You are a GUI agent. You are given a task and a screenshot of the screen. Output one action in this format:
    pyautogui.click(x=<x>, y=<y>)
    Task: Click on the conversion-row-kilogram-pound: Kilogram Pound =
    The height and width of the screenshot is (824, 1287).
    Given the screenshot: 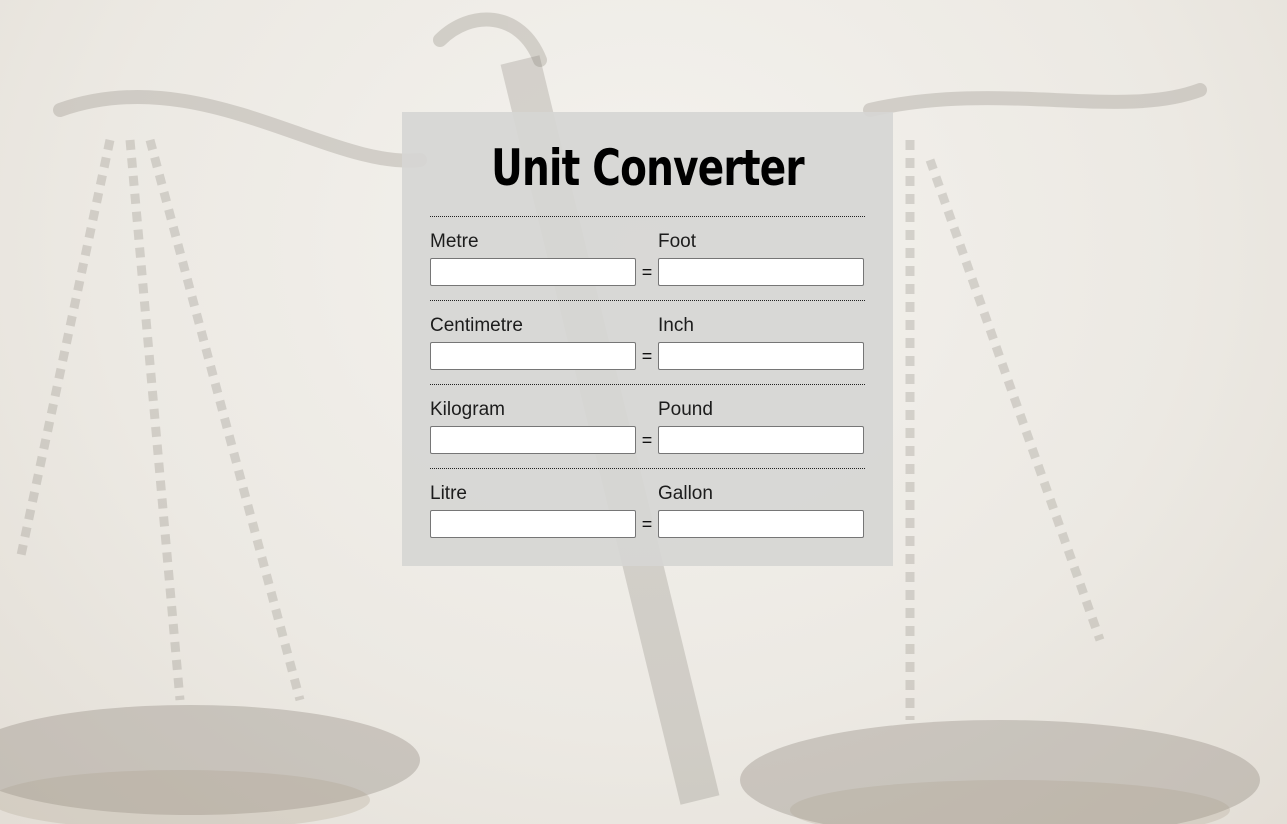 What is the action you would take?
    pyautogui.click(x=647, y=426)
    